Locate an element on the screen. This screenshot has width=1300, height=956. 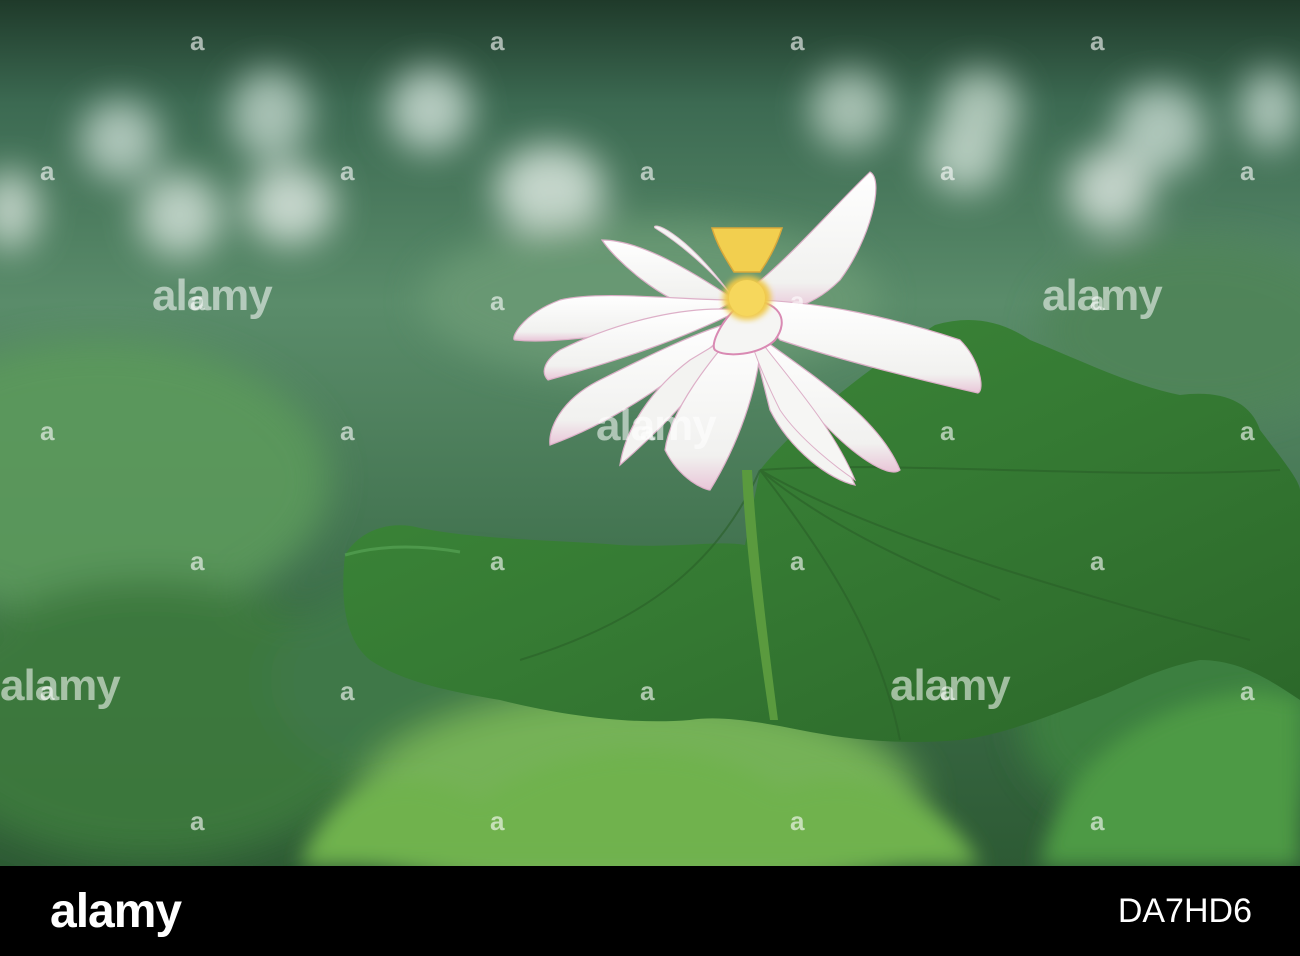
alamy-logo: alamy is located at coordinates (116, 911).